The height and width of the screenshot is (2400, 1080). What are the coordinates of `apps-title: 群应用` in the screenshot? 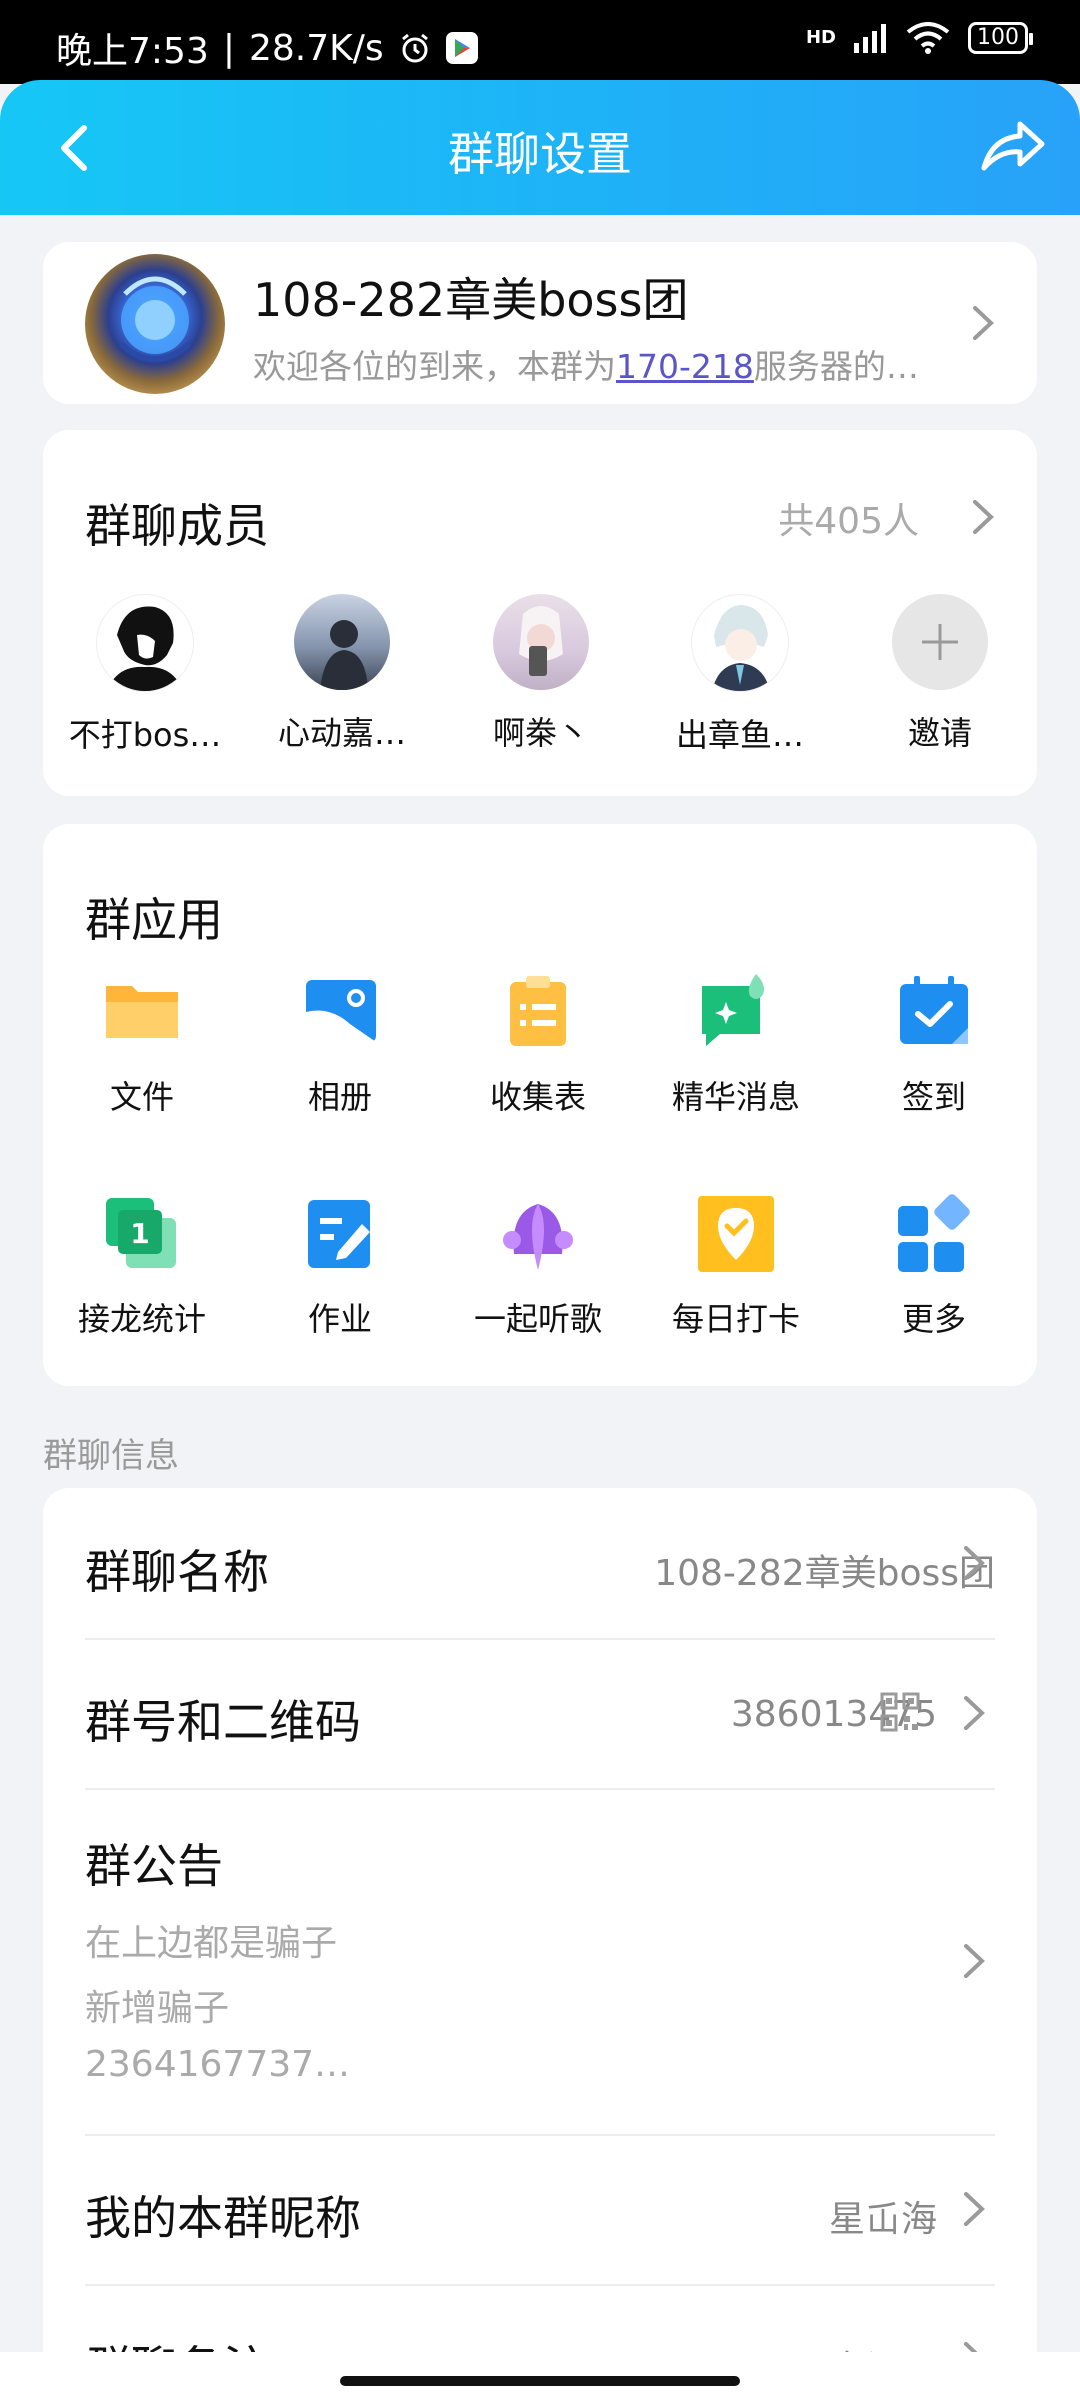 It's located at (154, 920).